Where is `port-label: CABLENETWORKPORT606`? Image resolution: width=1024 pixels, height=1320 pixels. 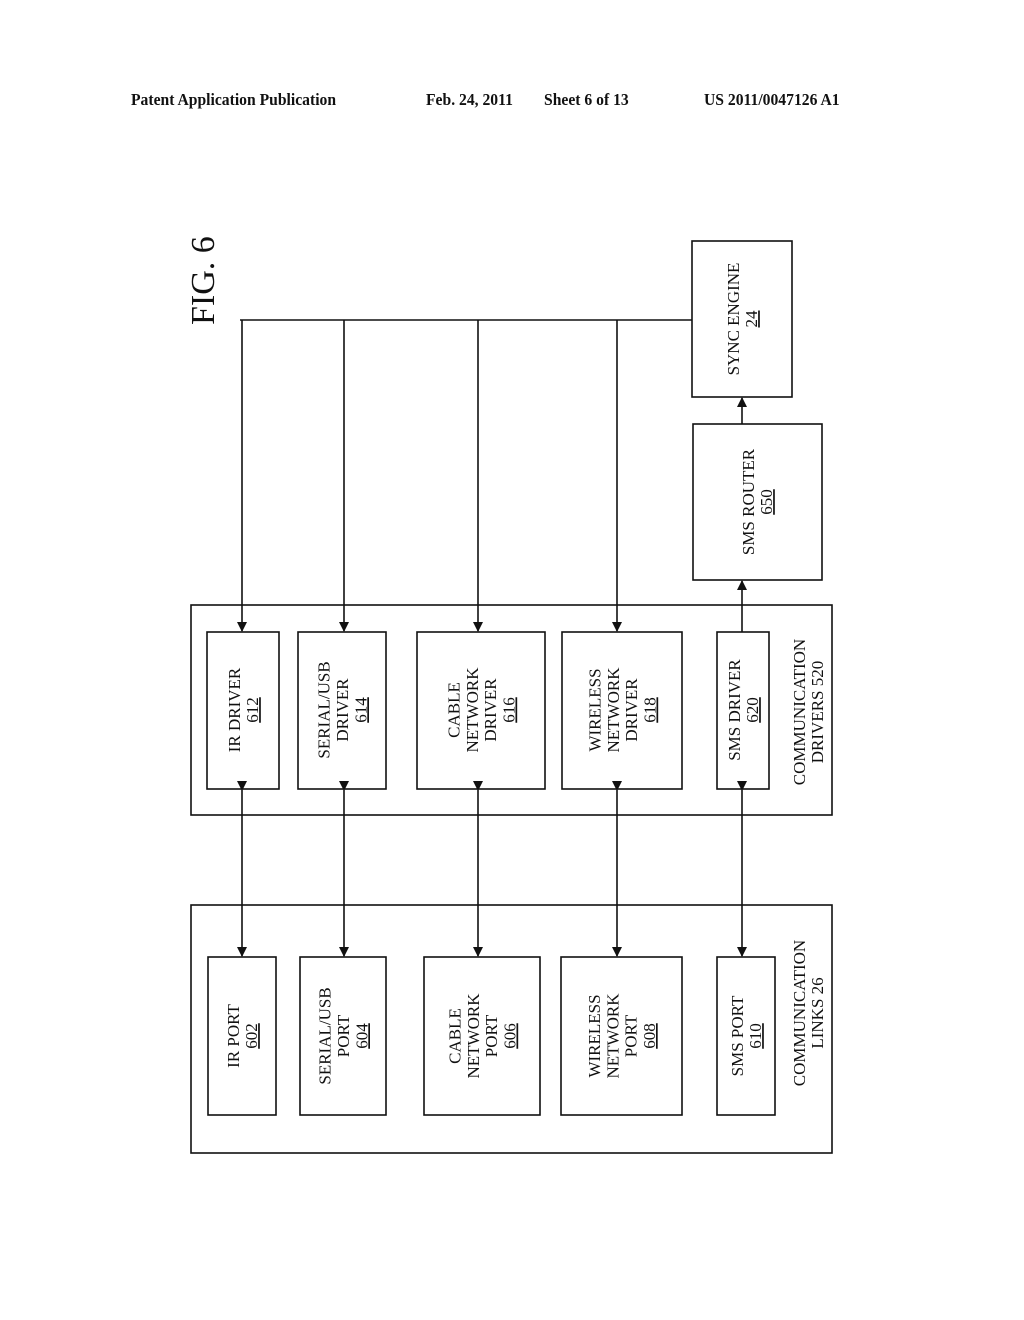
port-label: CABLENETWORKPORT606 is located at coordinates (482, 1036).